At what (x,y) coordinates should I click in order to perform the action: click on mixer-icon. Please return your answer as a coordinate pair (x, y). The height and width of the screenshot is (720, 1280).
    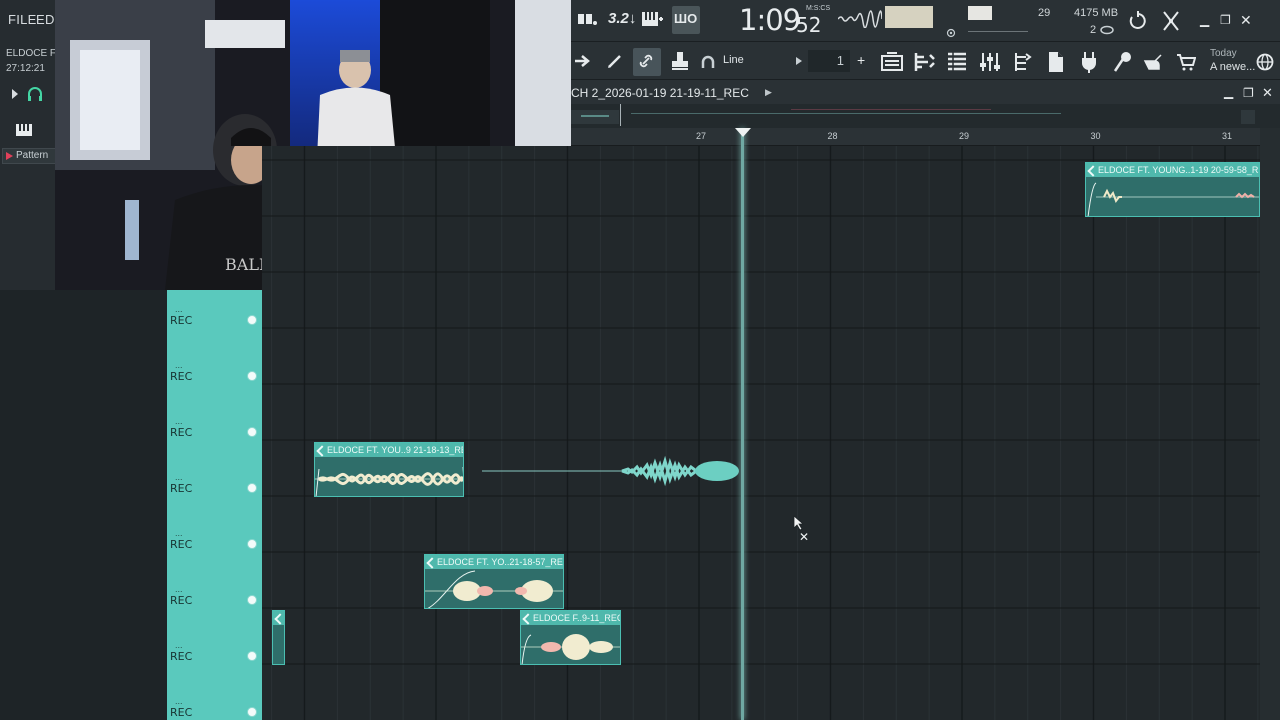
    Looking at the image, I should click on (990, 62).